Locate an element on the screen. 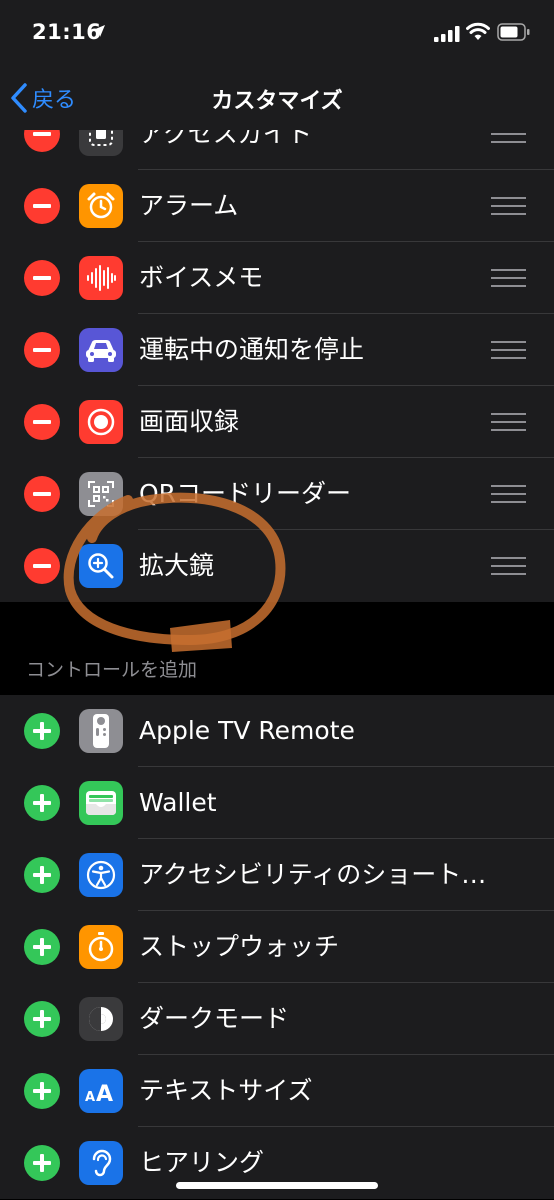  list-item-label: ダークモード is located at coordinates (214, 1018).